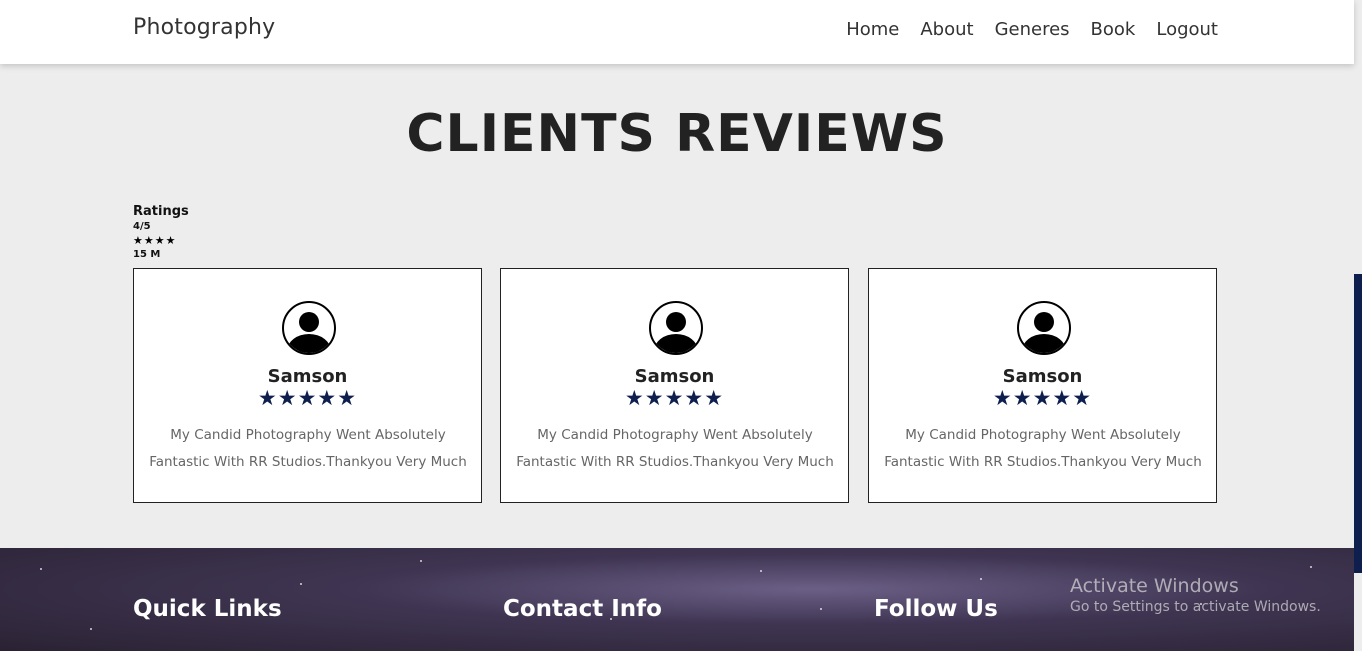  I want to click on watermark-subtitle: Go to Settings to activate Windows., so click(1195, 607).